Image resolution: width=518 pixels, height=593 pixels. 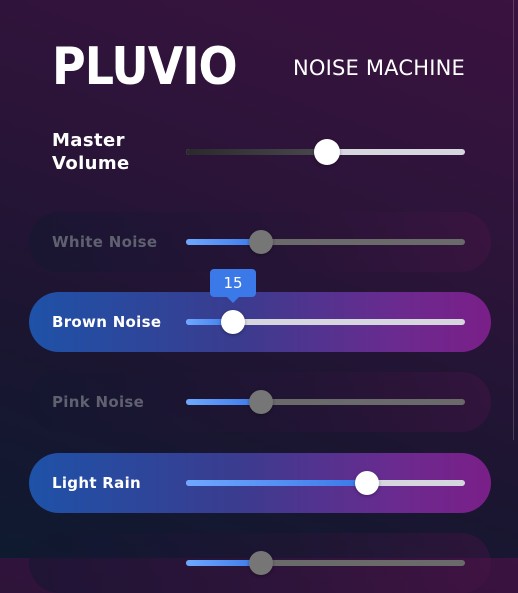 I want to click on app-subtitle: NOISE MACHINE, so click(x=378, y=68).